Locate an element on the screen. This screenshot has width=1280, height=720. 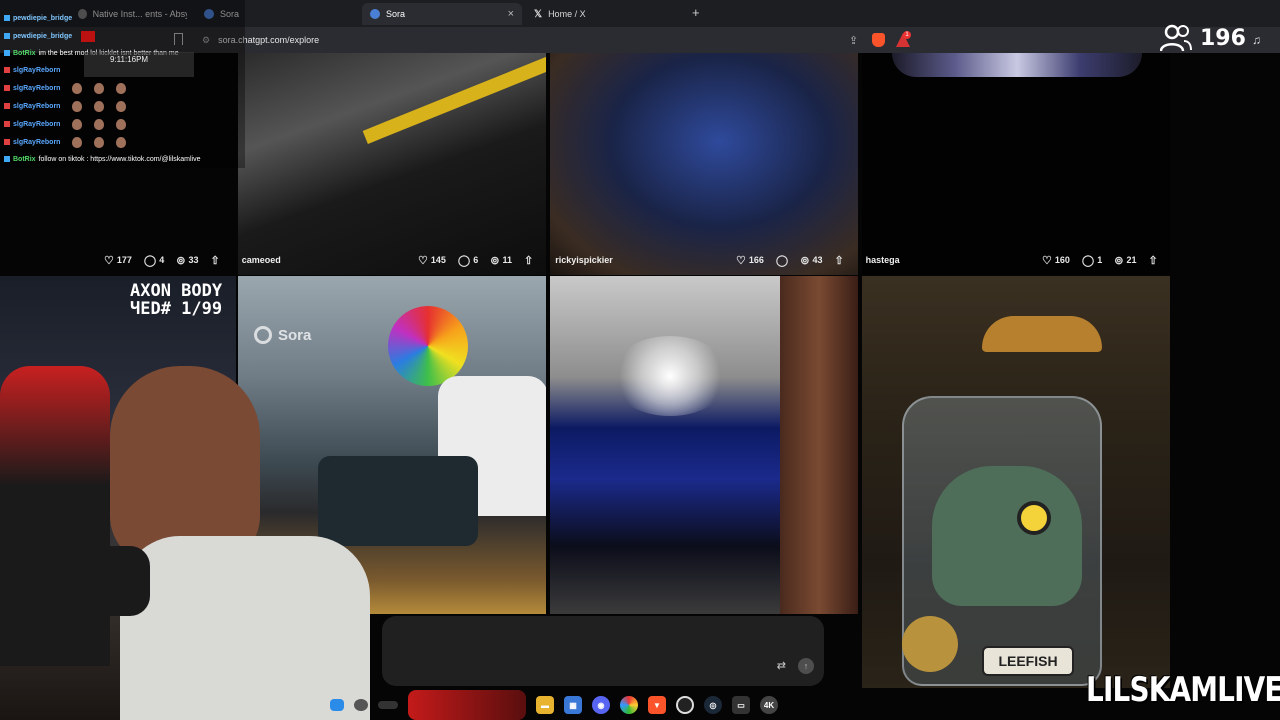
taskbar: ▬ ▦ ◉ ▼ ◎ ▭ 4K is located at coordinates (560, 705).